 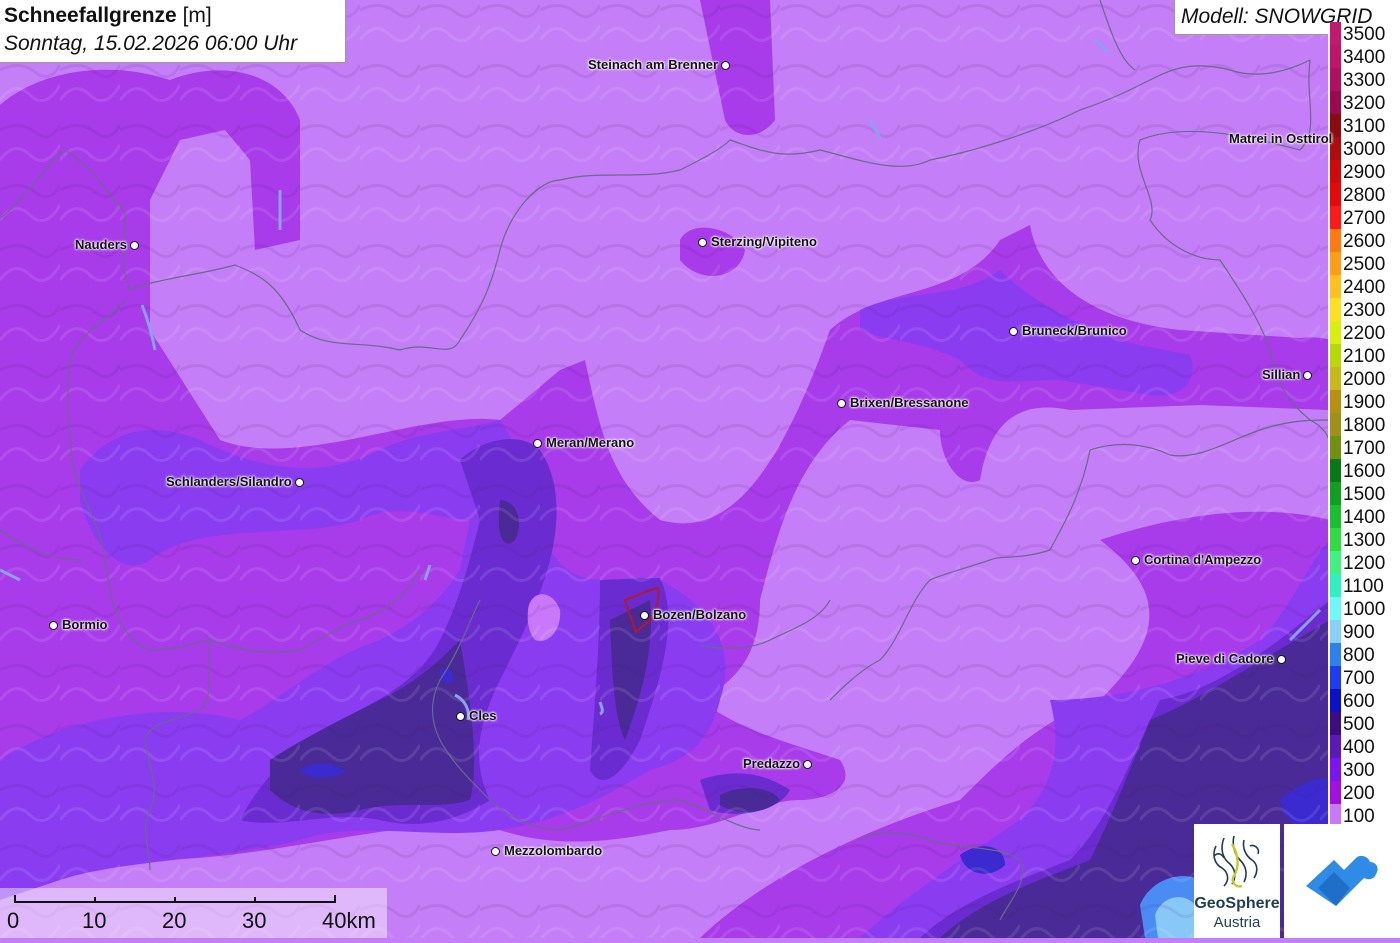 I want to click on geosphere-logo-subtext: Austria, so click(x=1237, y=922).